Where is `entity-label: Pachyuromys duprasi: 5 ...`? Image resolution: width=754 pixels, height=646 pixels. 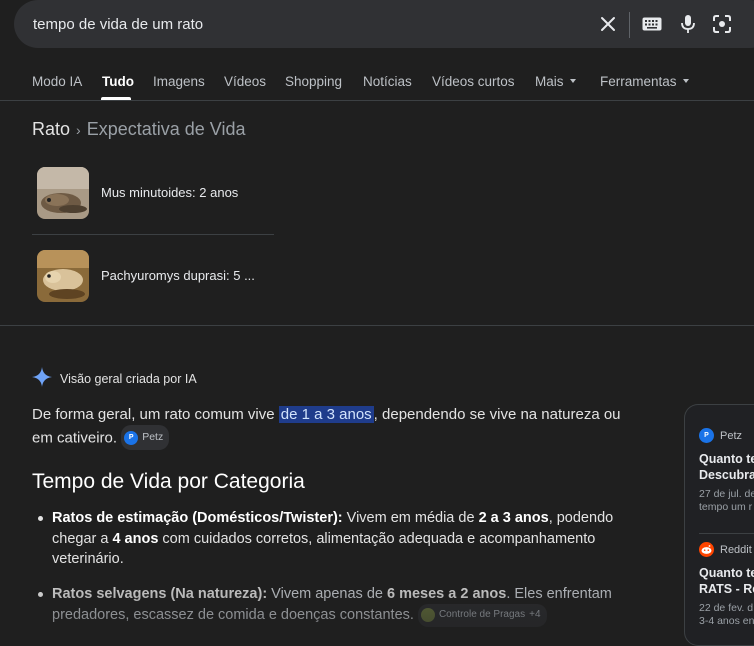
entity-label: Pachyuromys duprasi: 5 ... is located at coordinates (178, 275).